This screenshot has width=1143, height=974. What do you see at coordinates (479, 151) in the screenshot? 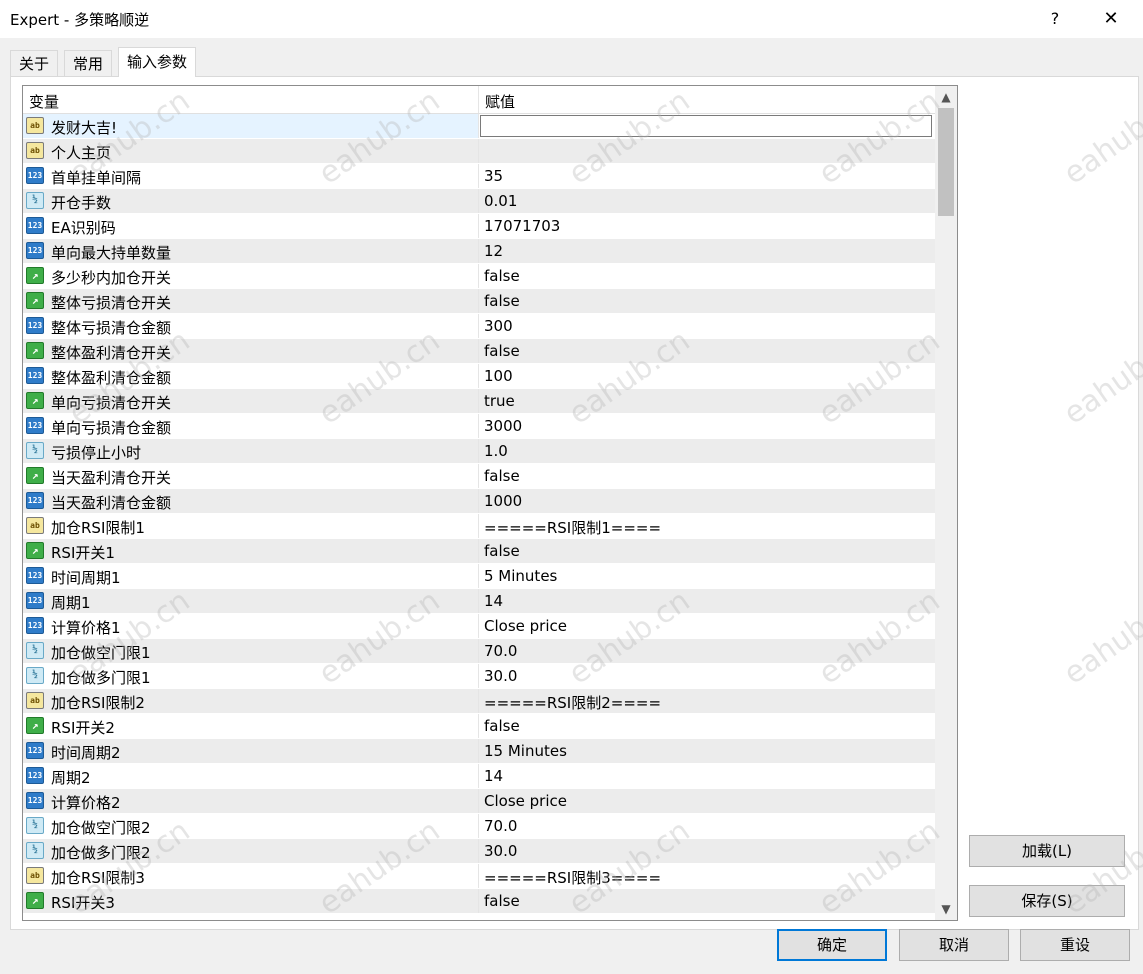
I see `table-row: ab 个人主页` at bounding box center [479, 151].